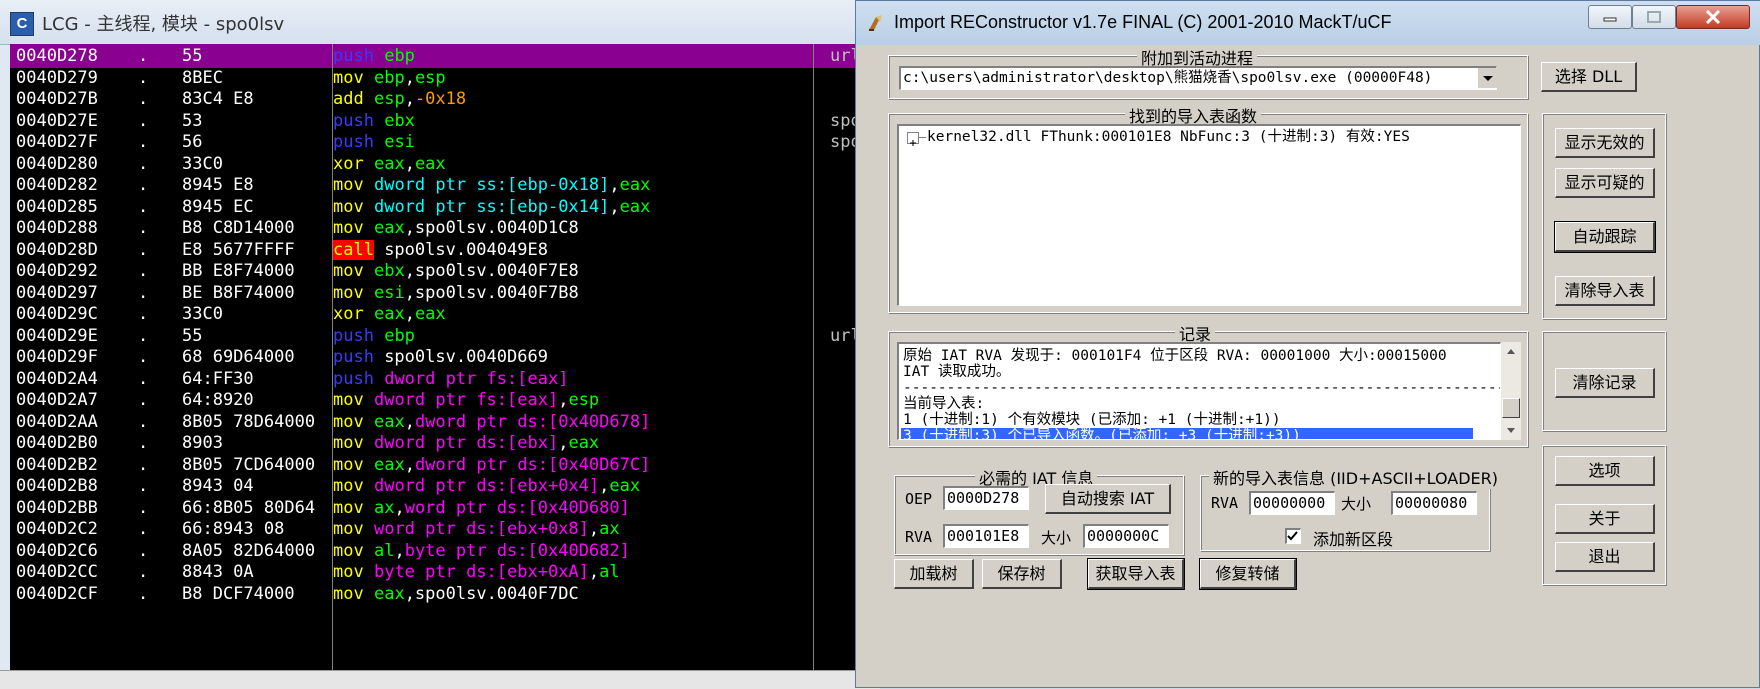 This screenshot has height=689, width=1760. What do you see at coordinates (1248, 574) in the screenshot?
I see `fix-dump-button: 修复转储` at bounding box center [1248, 574].